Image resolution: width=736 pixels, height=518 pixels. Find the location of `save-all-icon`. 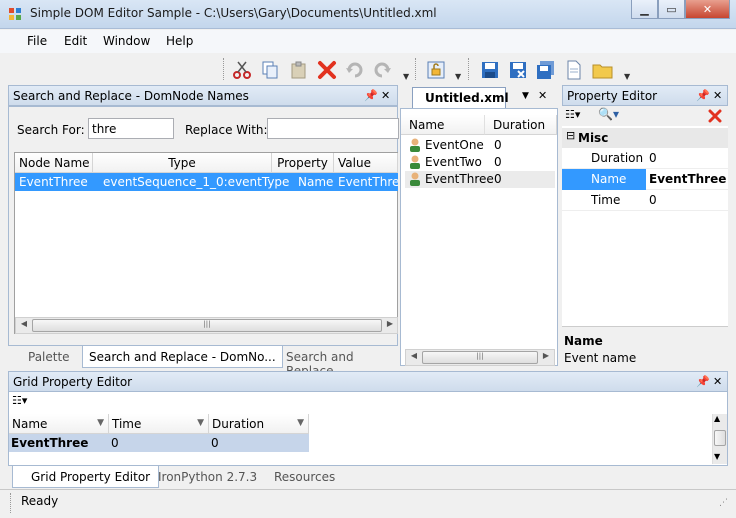

save-all-icon is located at coordinates (546, 70).